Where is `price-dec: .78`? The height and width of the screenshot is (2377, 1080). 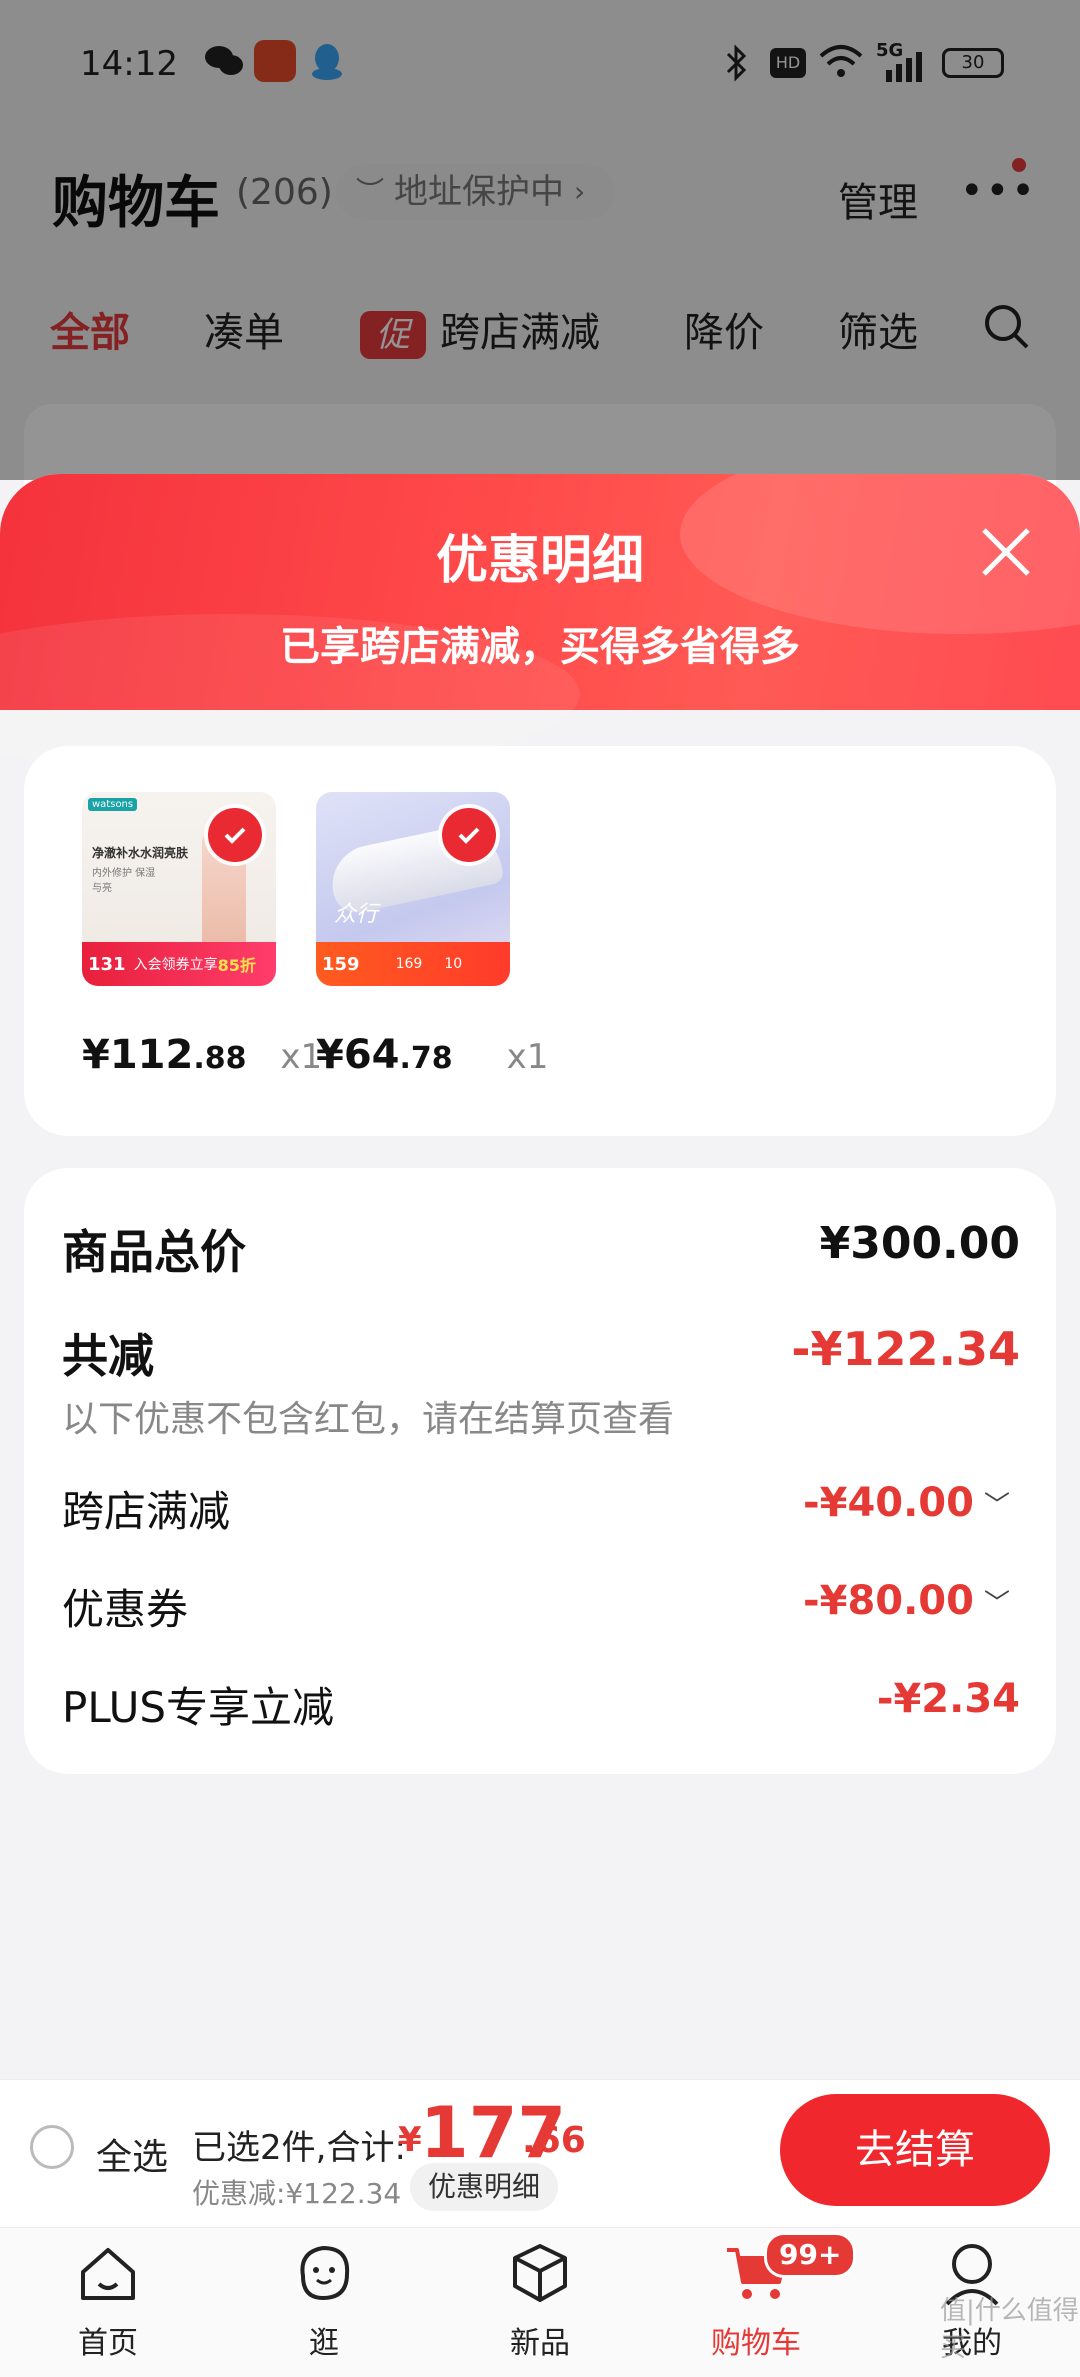
price-dec: .78 is located at coordinates (426, 1058).